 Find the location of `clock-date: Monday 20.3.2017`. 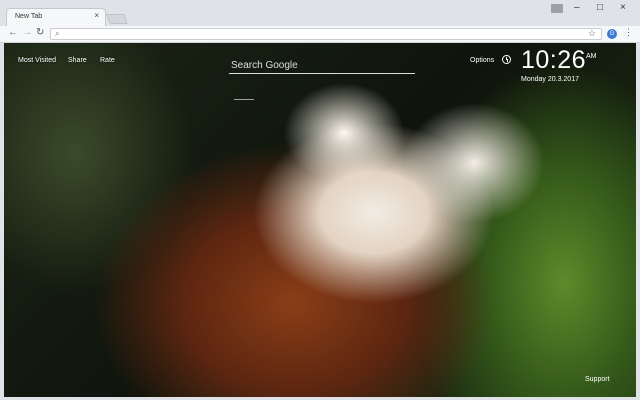

clock-date: Monday 20.3.2017 is located at coordinates (550, 79).